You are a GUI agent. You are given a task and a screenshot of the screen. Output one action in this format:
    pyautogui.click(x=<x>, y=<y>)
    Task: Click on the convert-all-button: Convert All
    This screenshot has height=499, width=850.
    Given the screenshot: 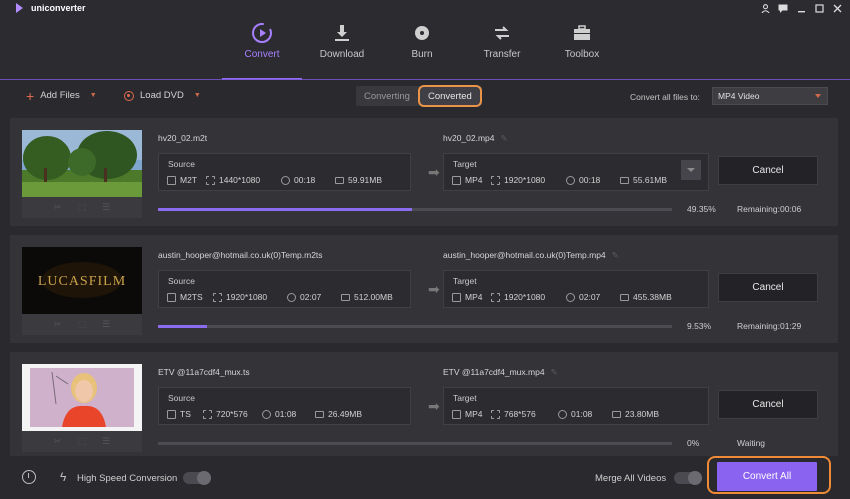 What is the action you would take?
    pyautogui.click(x=767, y=476)
    